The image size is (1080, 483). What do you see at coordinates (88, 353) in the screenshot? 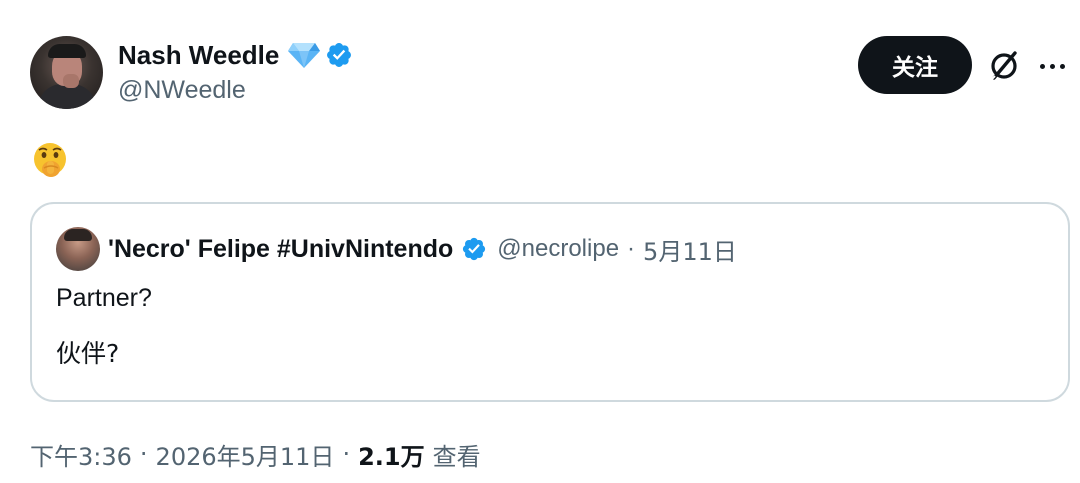
I see `quoted-text-line-2: 伙伴?` at bounding box center [88, 353].